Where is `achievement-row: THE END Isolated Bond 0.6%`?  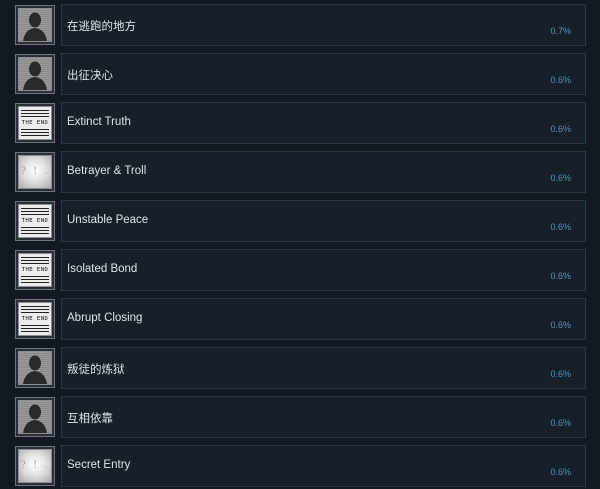
achievement-row: THE END Isolated Bond 0.6% is located at coordinates (300, 269).